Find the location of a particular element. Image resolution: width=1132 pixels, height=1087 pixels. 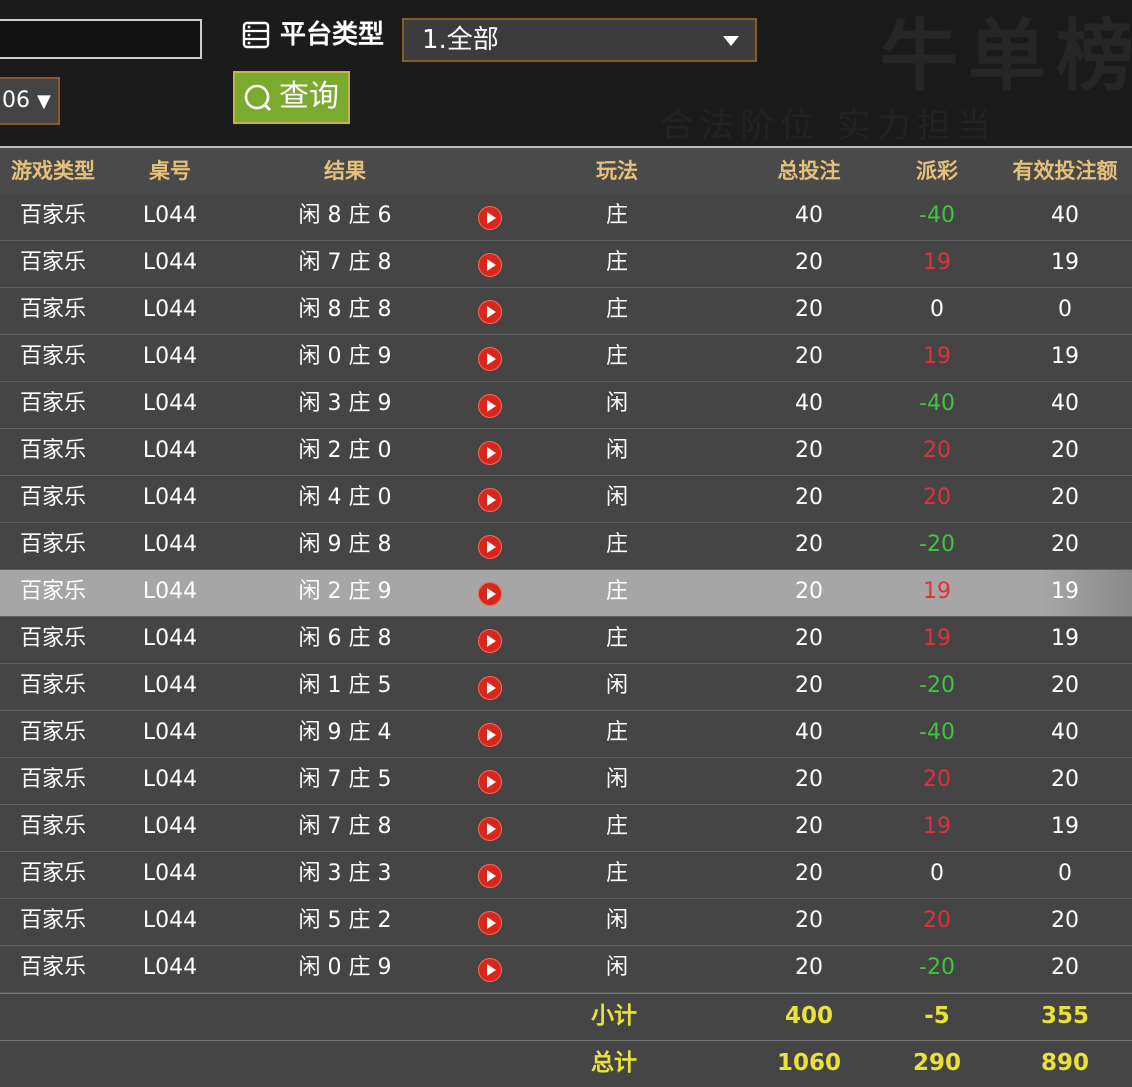

platform-type-select: 1.全部 is located at coordinates (579, 40).